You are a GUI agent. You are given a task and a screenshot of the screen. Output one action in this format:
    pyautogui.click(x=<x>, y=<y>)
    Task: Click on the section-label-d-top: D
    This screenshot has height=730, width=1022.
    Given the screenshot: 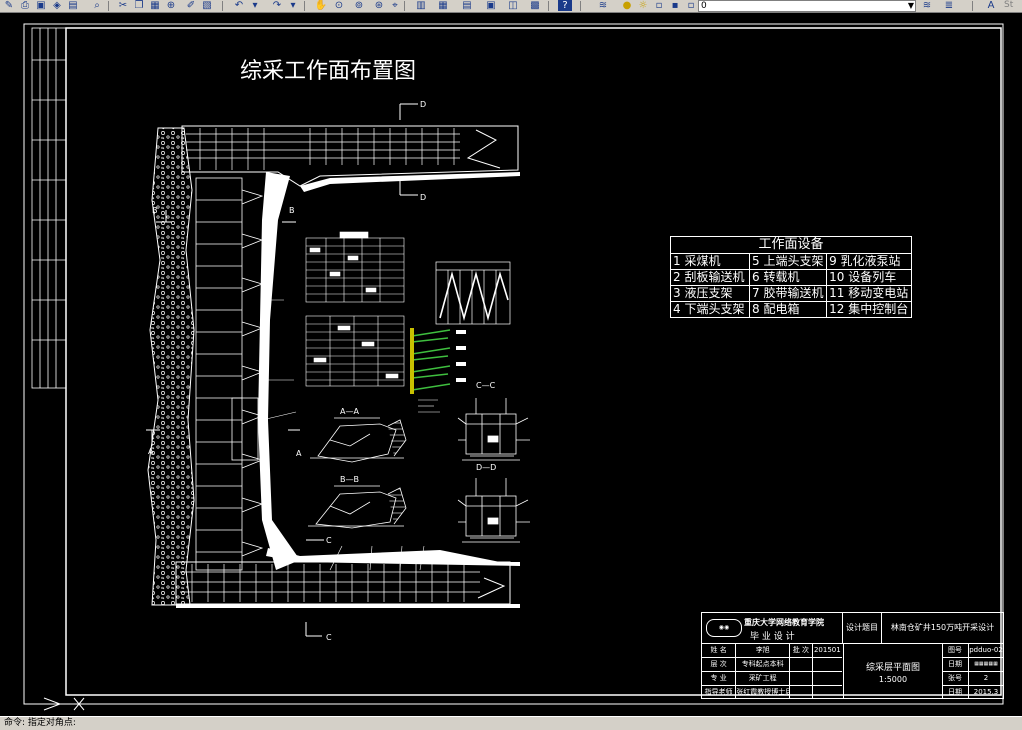 What is the action you would take?
    pyautogui.click(x=423, y=104)
    